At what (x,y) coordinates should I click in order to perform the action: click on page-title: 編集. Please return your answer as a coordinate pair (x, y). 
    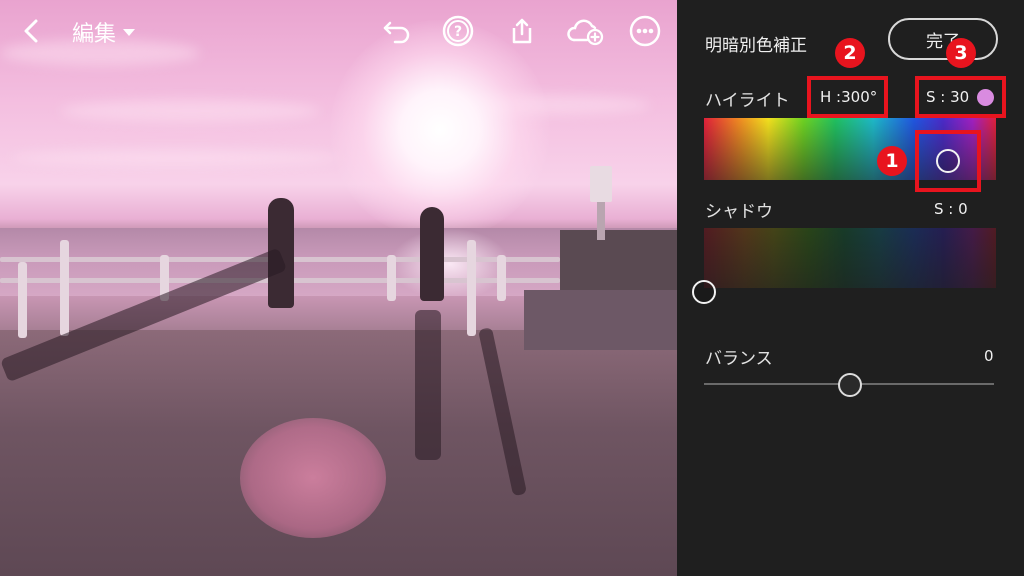
    Looking at the image, I should click on (94, 34).